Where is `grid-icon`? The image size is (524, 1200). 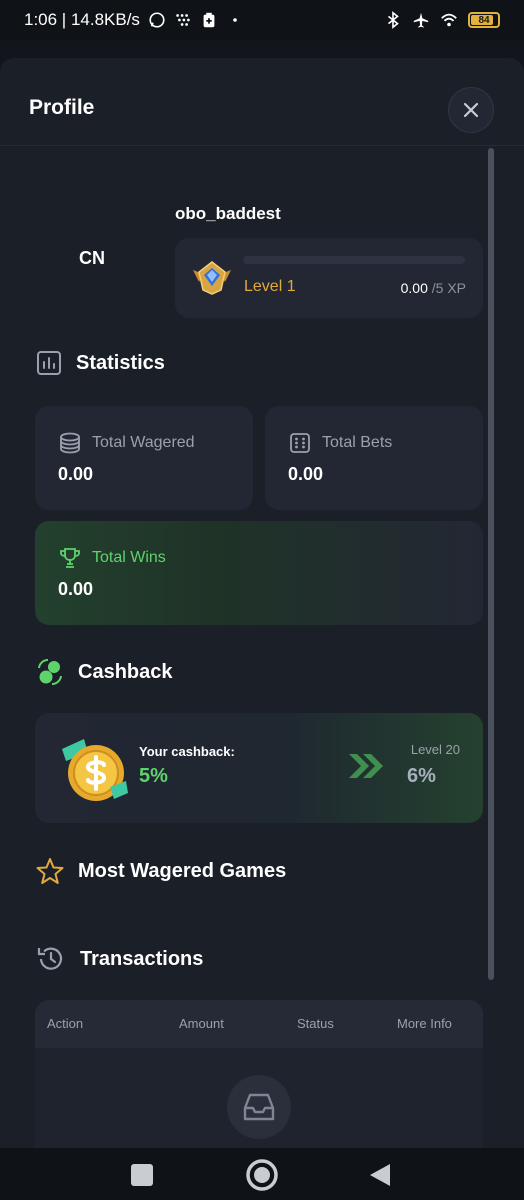 grid-icon is located at coordinates (183, 20).